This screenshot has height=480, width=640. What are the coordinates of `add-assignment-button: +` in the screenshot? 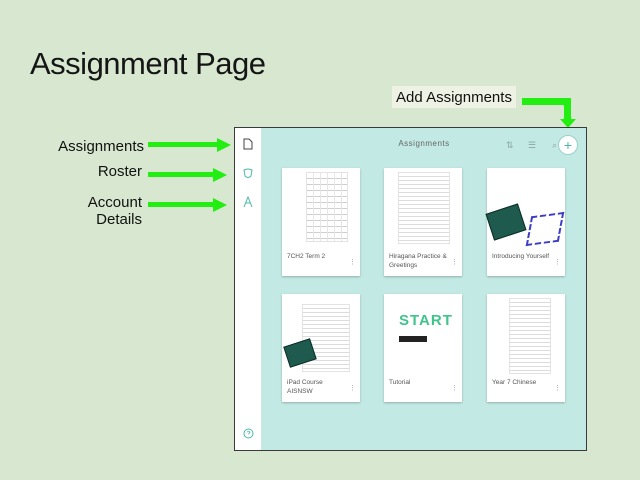 It's located at (568, 145).